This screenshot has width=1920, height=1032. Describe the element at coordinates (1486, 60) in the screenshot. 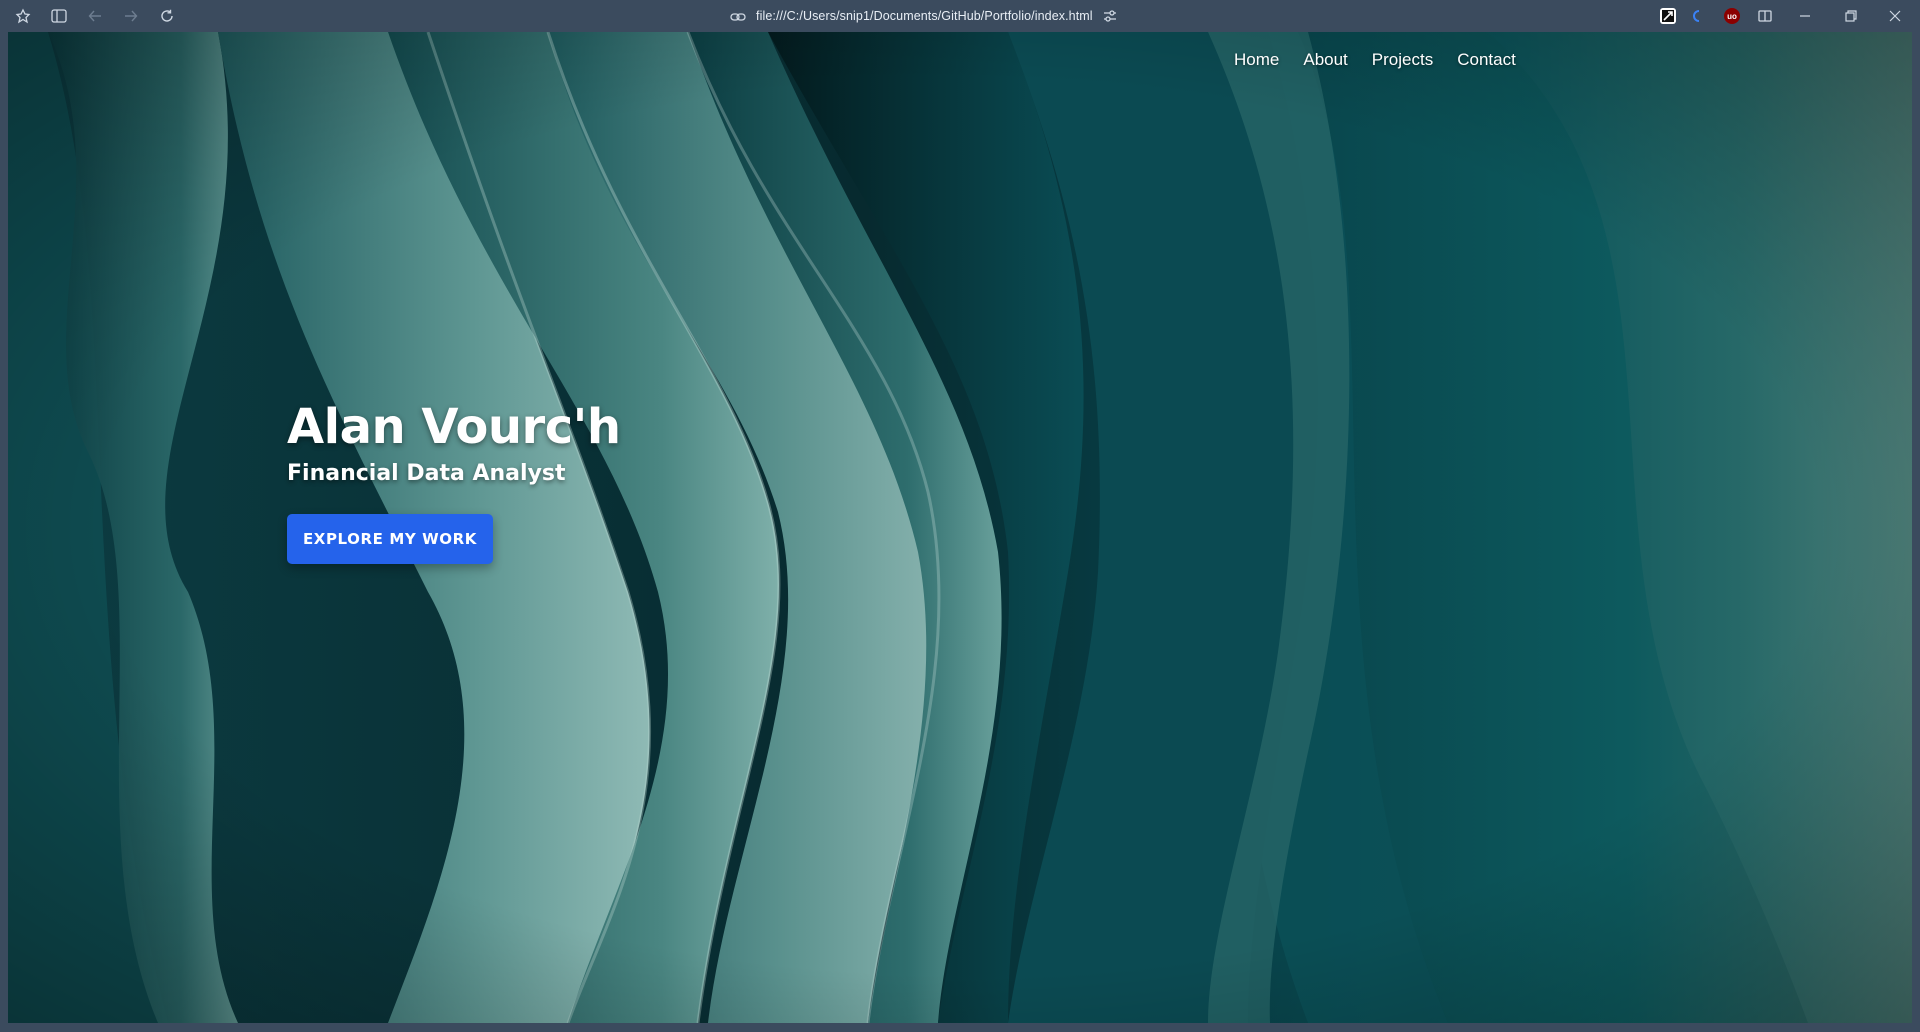

I see `nav-contact-link: Contact` at that location.